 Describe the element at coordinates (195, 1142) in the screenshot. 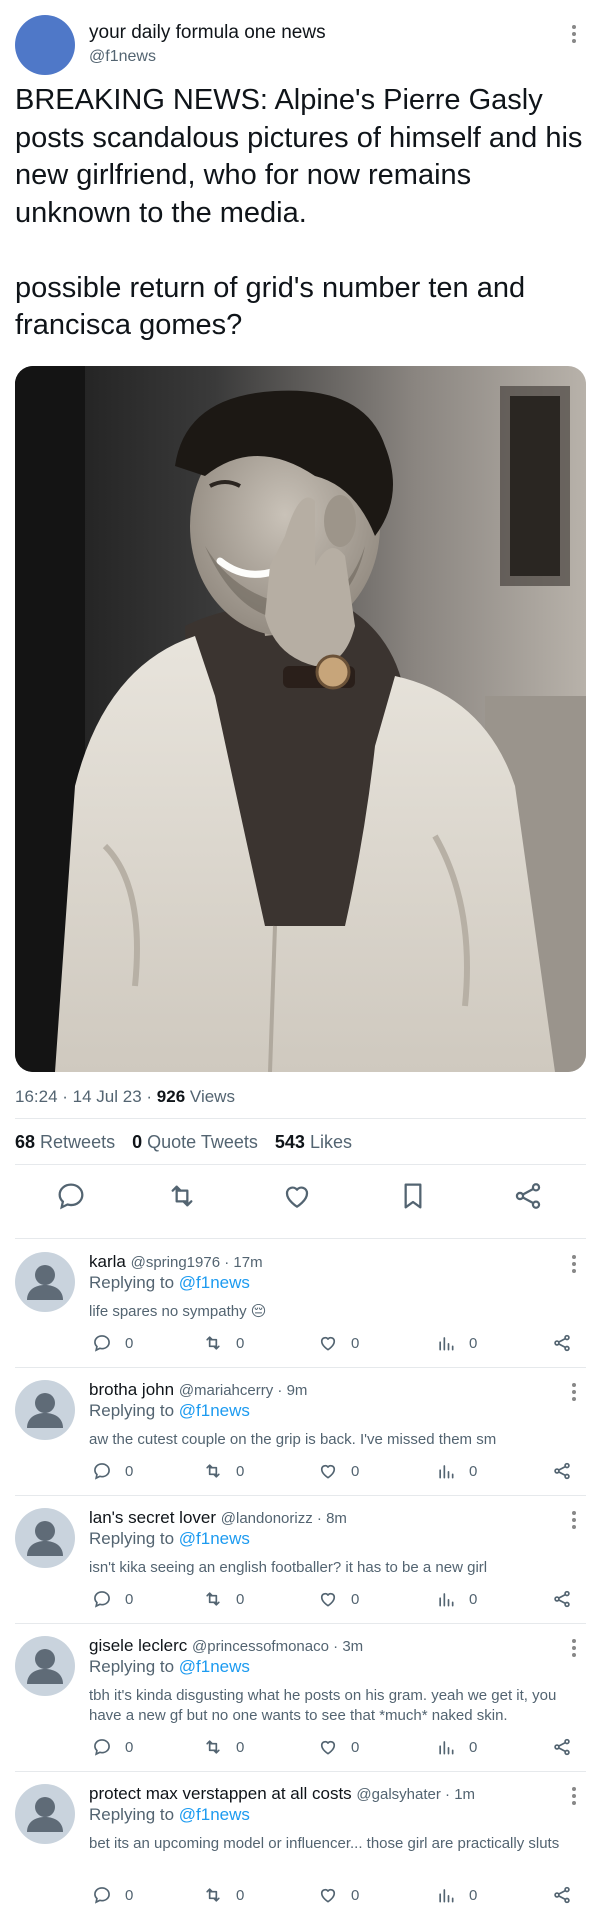

I see `quote-tweets-stat: 0 Quote Tweets` at that location.